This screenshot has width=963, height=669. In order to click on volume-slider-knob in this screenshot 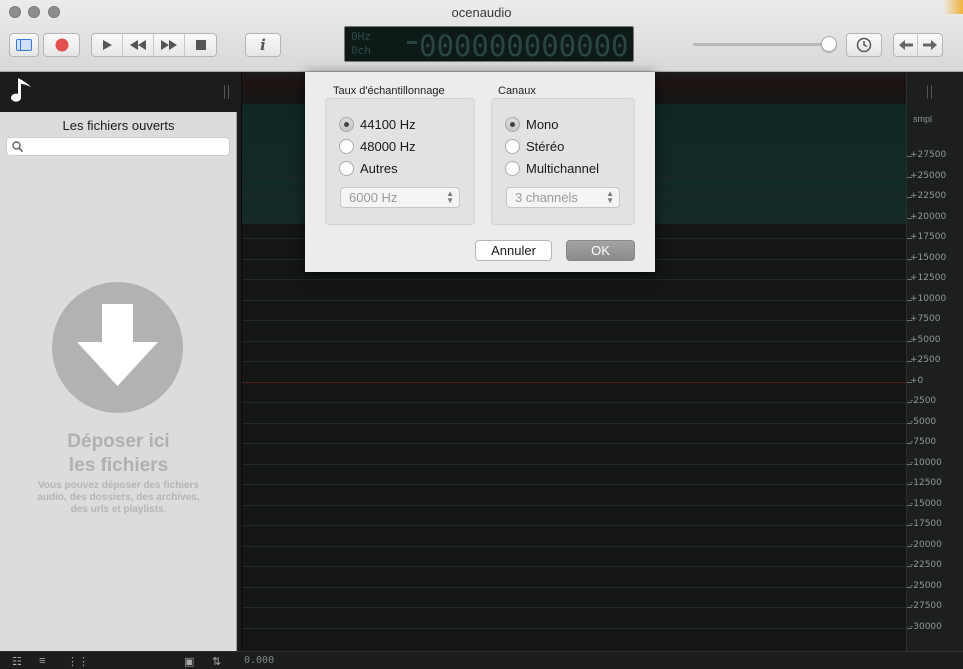, I will do `click(829, 44)`.